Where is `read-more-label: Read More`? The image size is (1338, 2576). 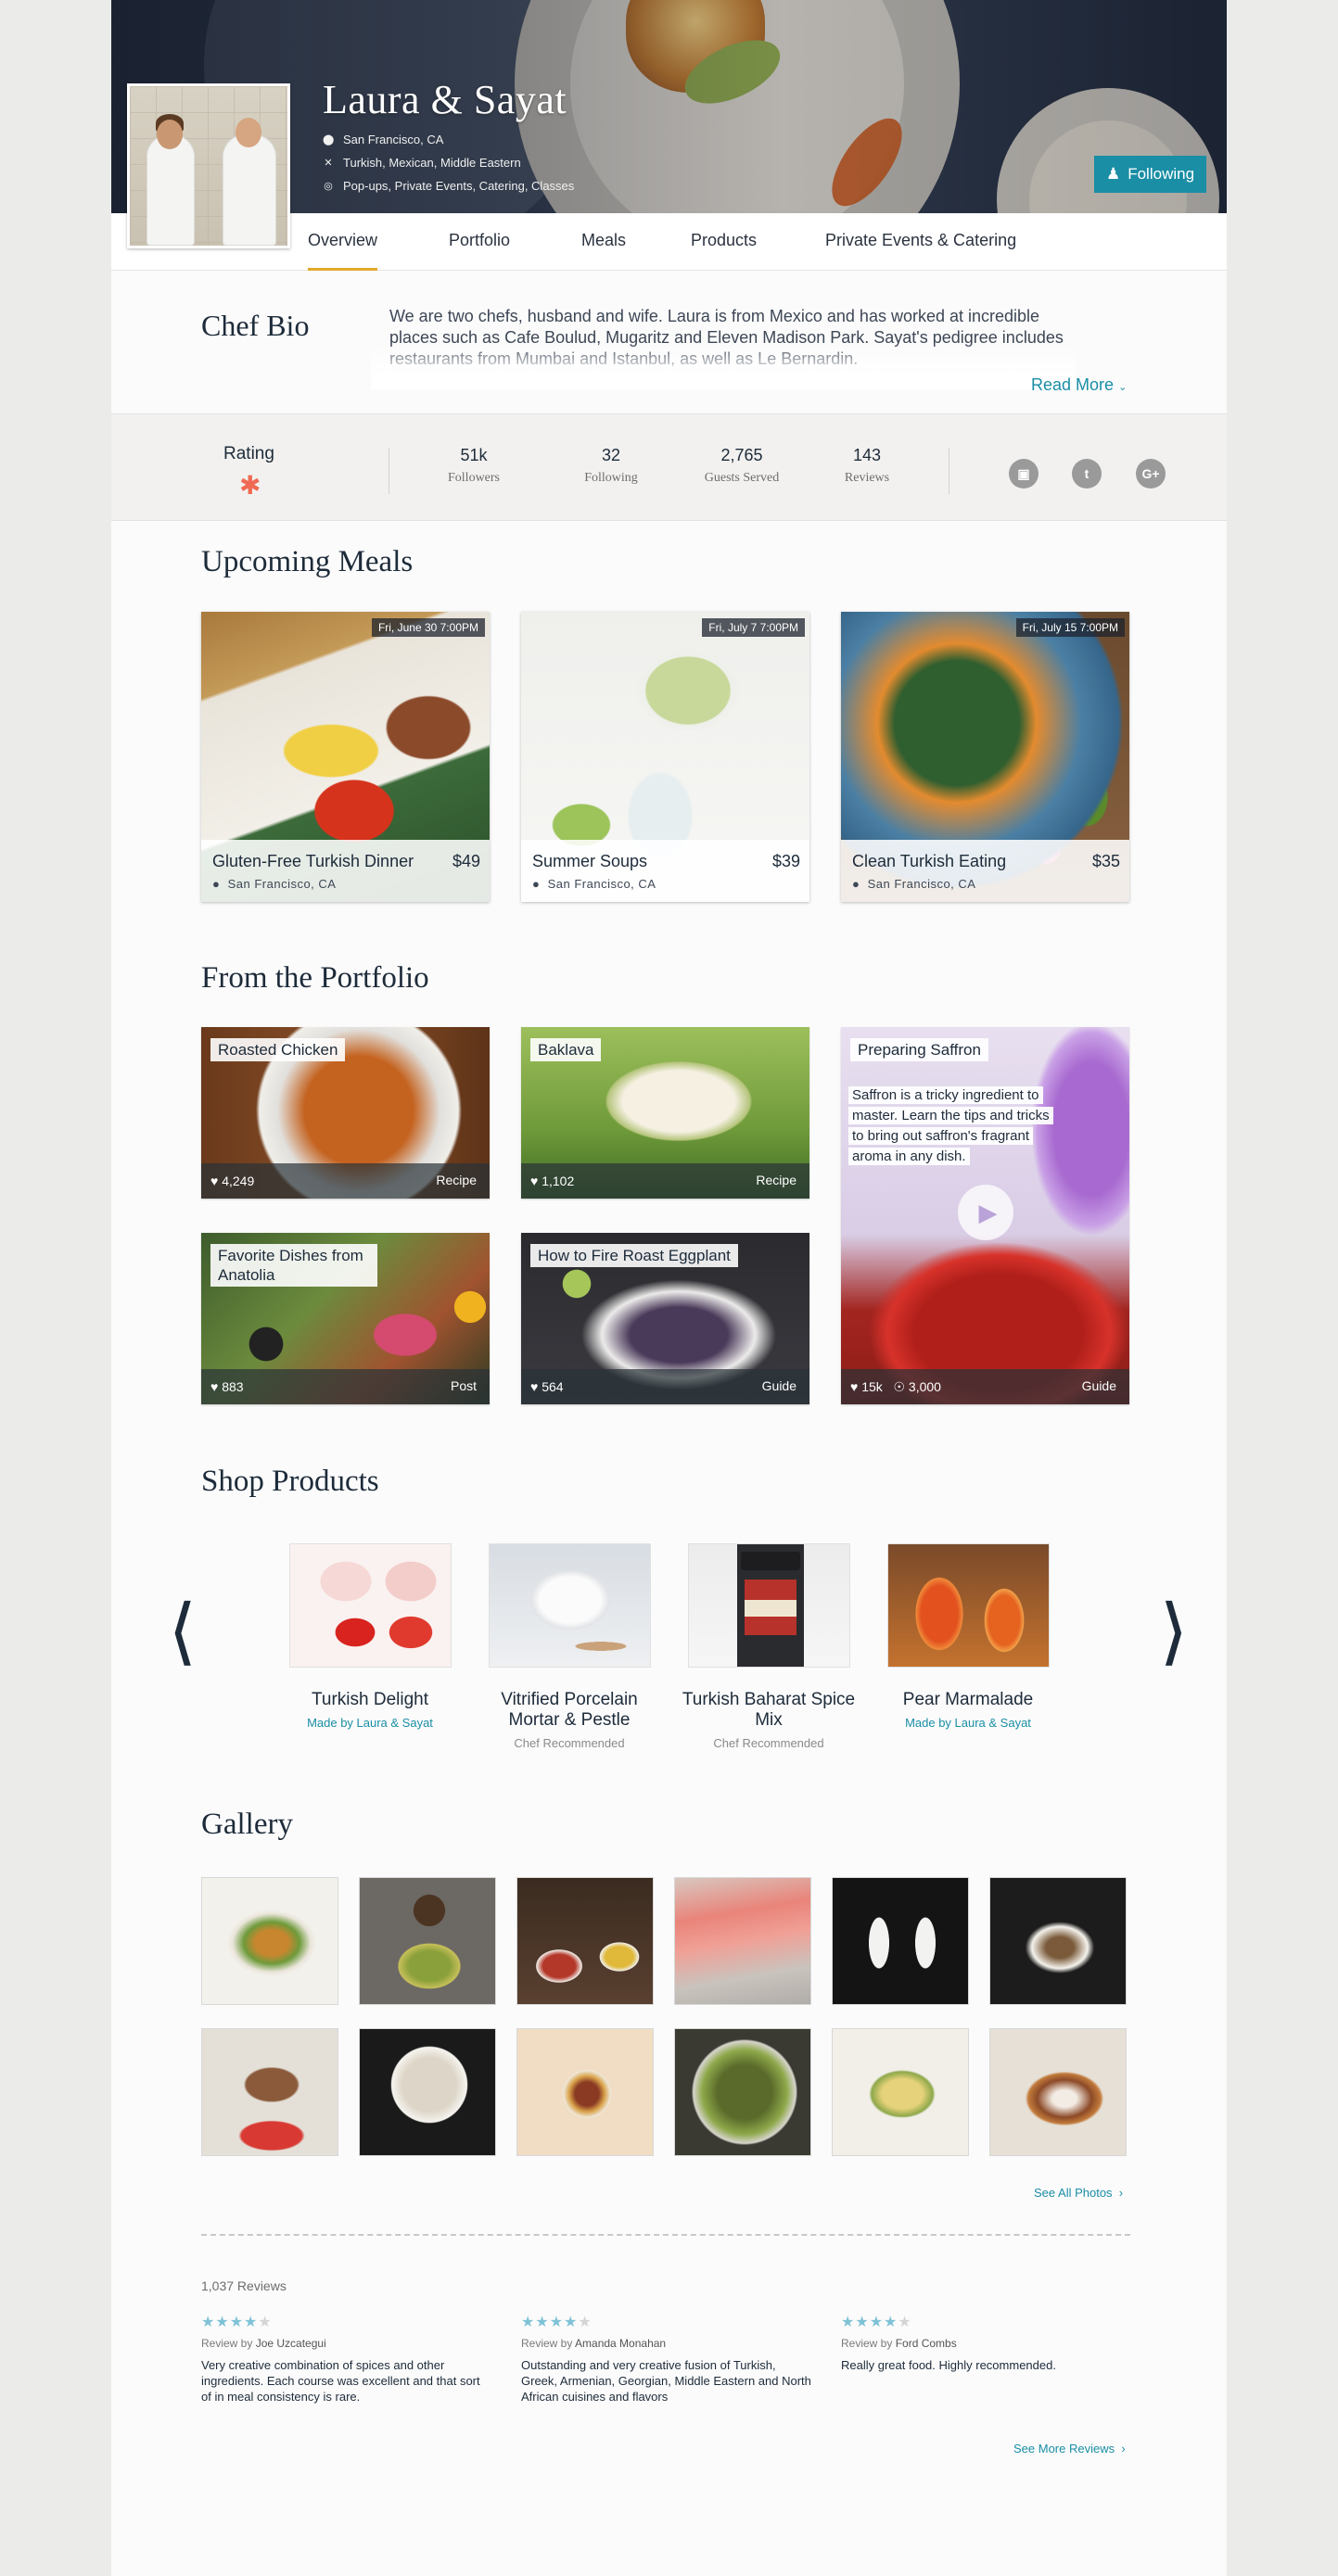 read-more-label: Read More is located at coordinates (1073, 384).